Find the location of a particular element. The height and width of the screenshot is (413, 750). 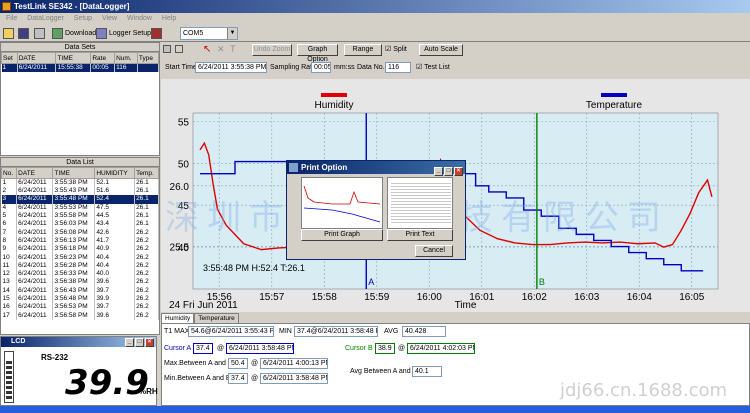

min-field: 37.4@6/24/2011 3:58:48 PM is located at coordinates (336, 331).